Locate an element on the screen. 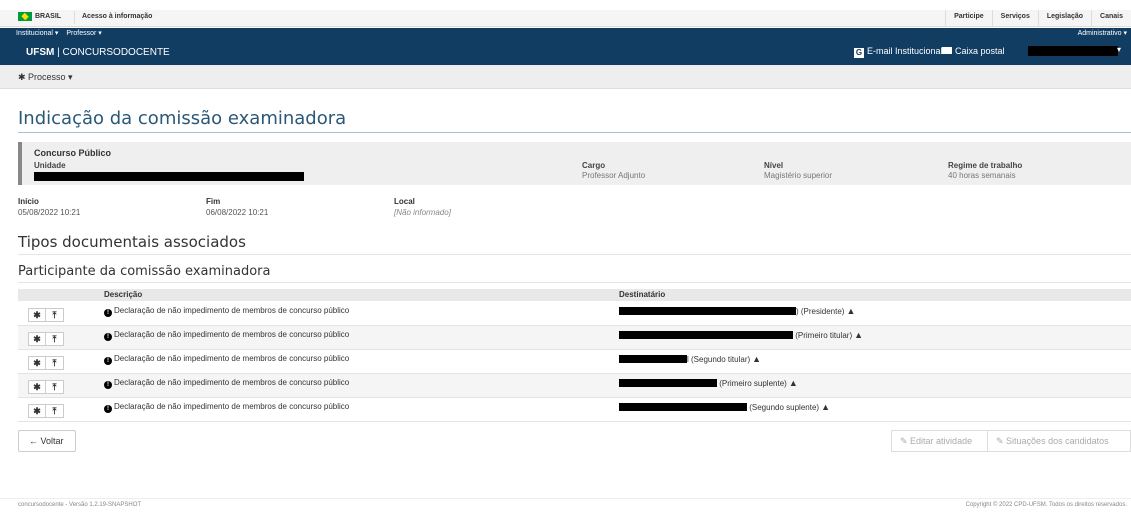 Image resolution: width=1131 pixels, height=514 pixels. local-value: [Não informado] is located at coordinates (422, 212).